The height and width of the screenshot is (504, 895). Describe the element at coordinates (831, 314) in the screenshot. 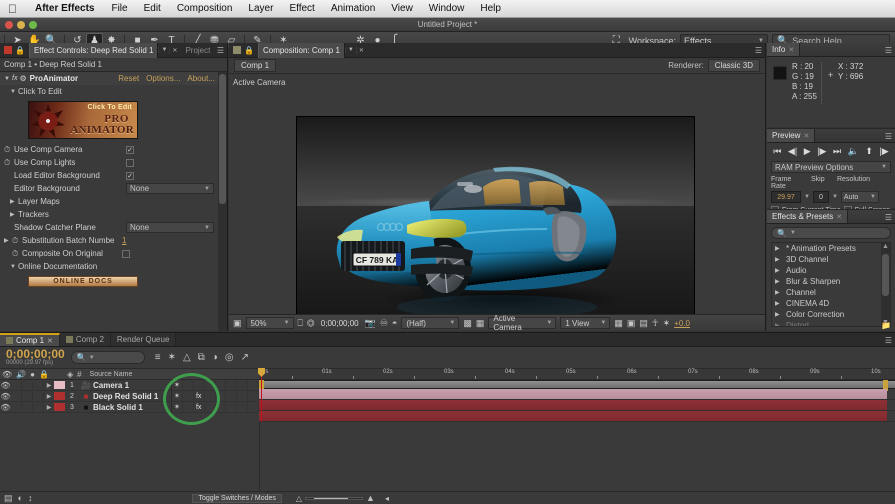

I see `list-item: ▶ Color Correction` at that location.